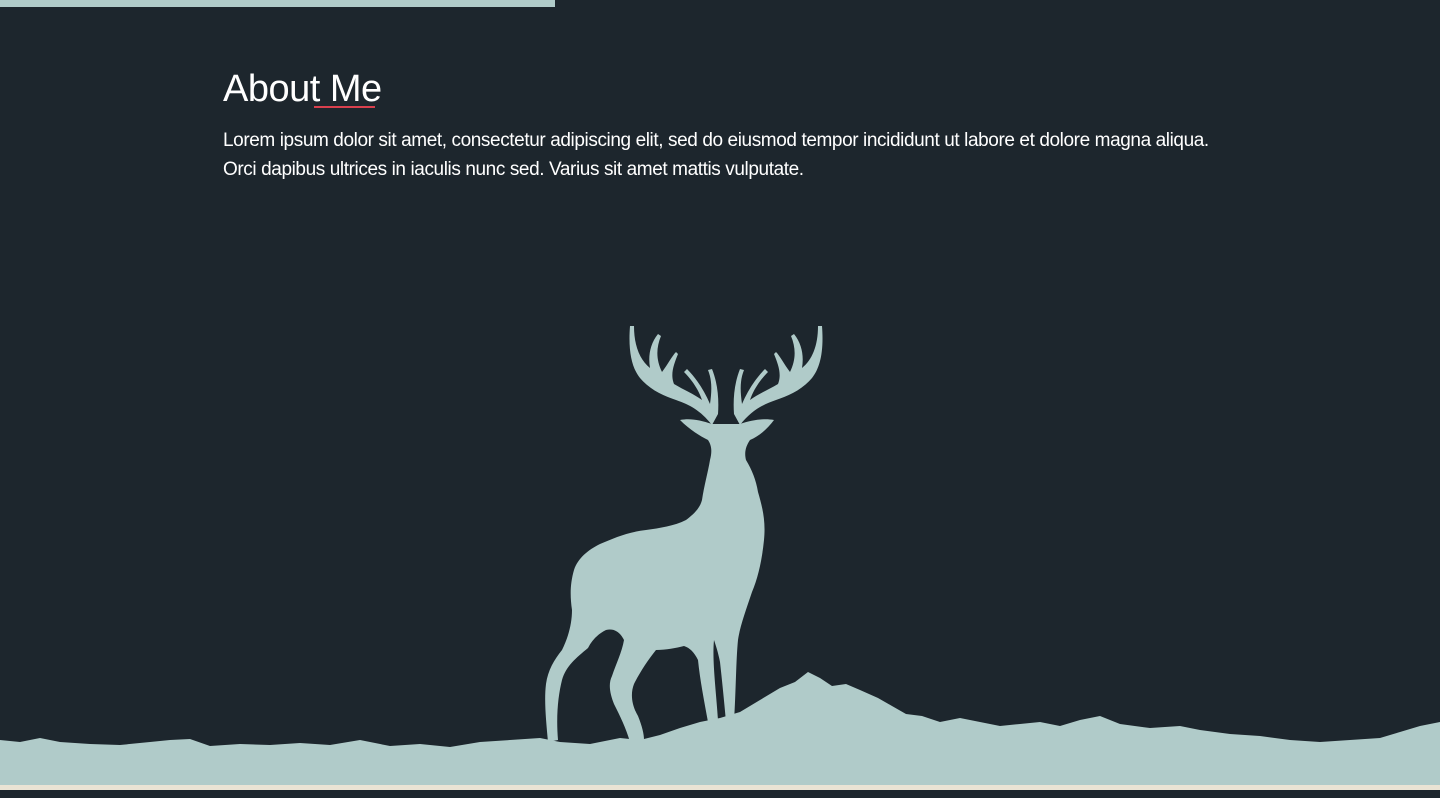 The width and height of the screenshot is (1440, 798). I want to click on about-title-text: About Me, so click(302, 89).